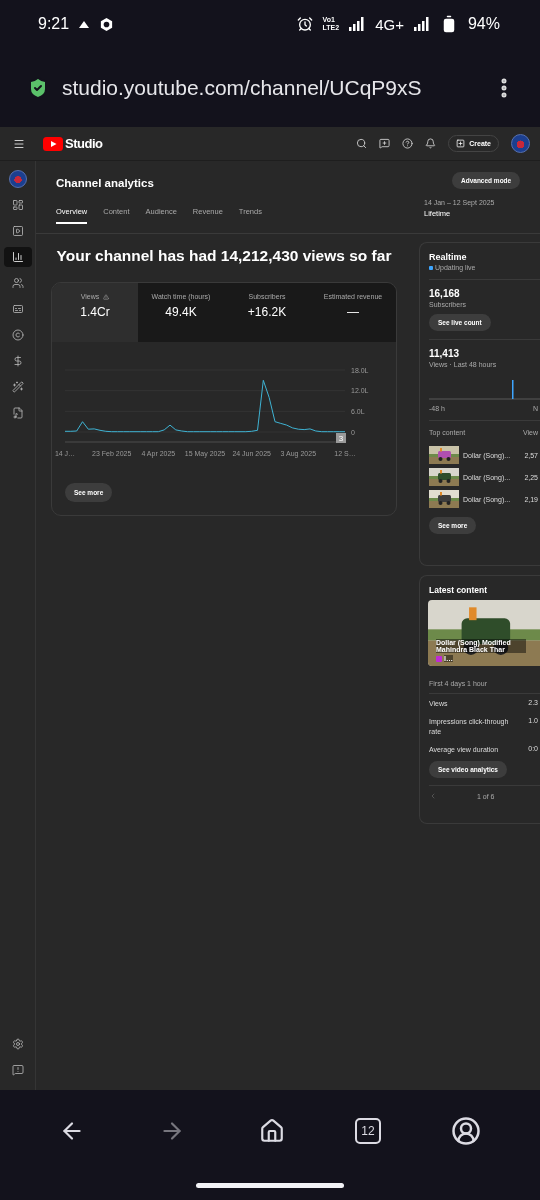  What do you see at coordinates (445, 293) in the screenshot?
I see `subscriber-count: 16,168` at bounding box center [445, 293].